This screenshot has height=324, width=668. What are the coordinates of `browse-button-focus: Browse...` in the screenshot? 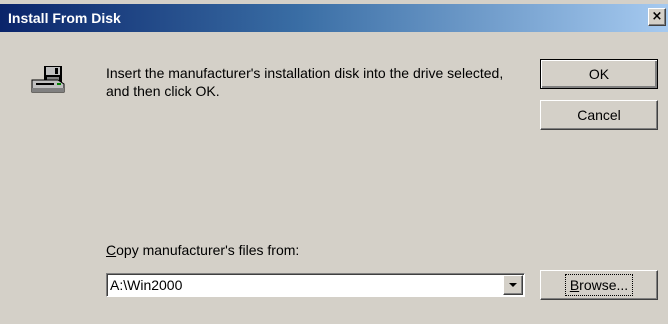 It's located at (599, 285).